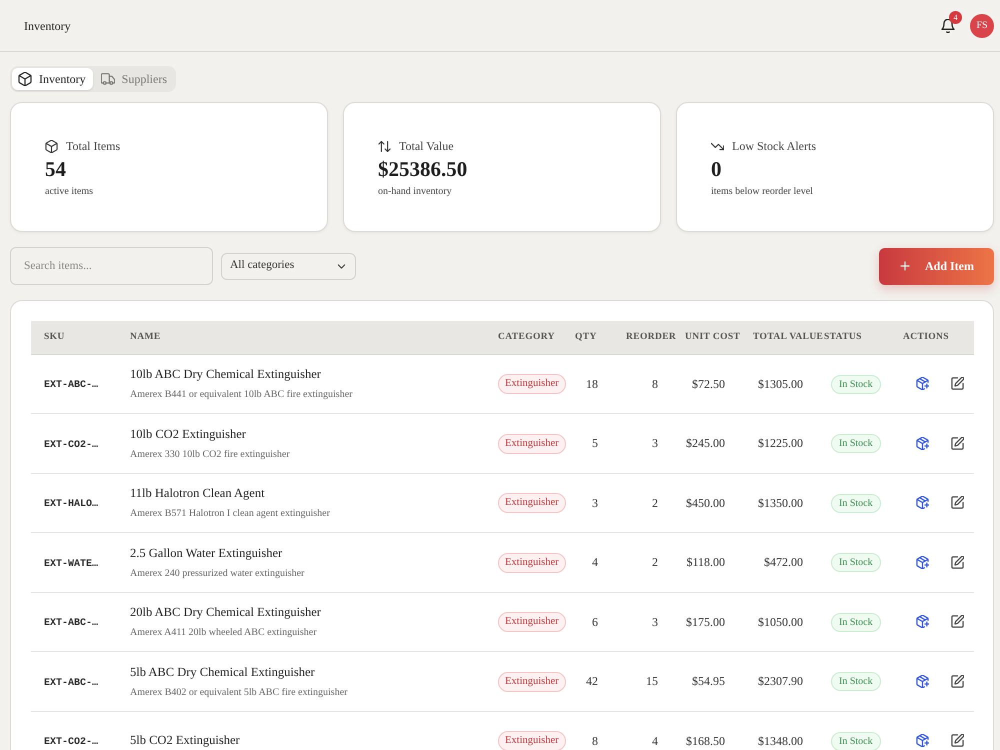  Describe the element at coordinates (780, 741) in the screenshot. I see `total-value: $1348.00` at that location.